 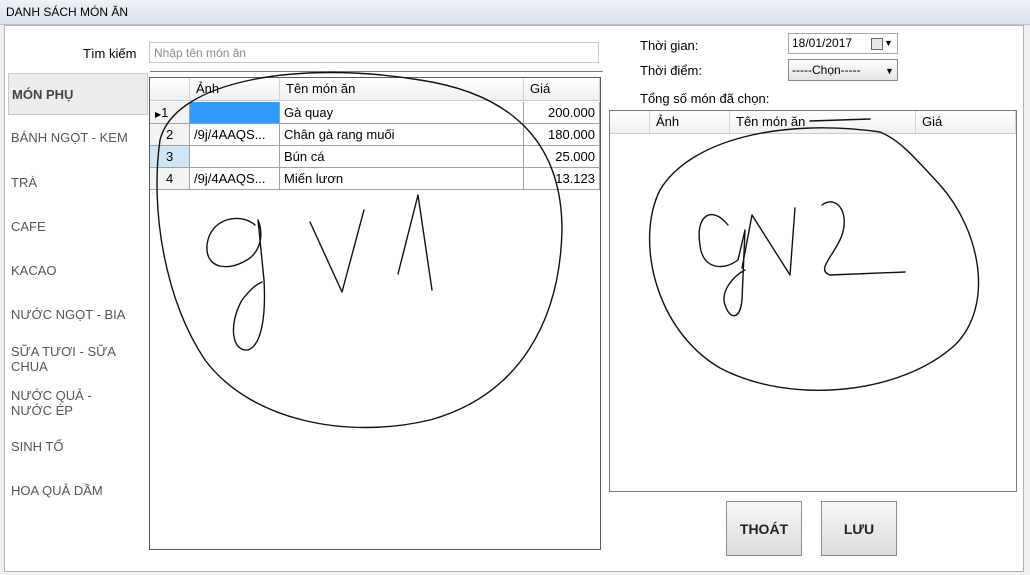 I want to click on calendar-icon, so click(x=877, y=44).